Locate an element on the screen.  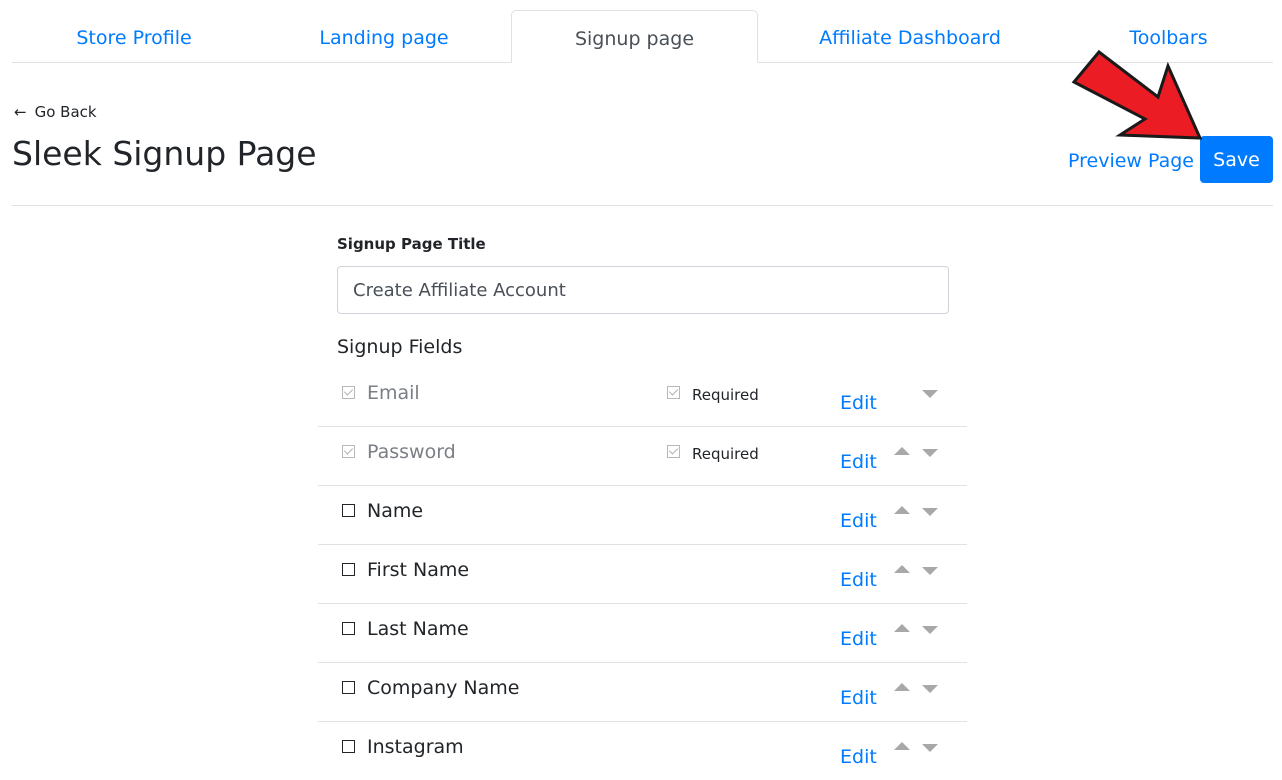
field-name: Instagram is located at coordinates (415, 747).